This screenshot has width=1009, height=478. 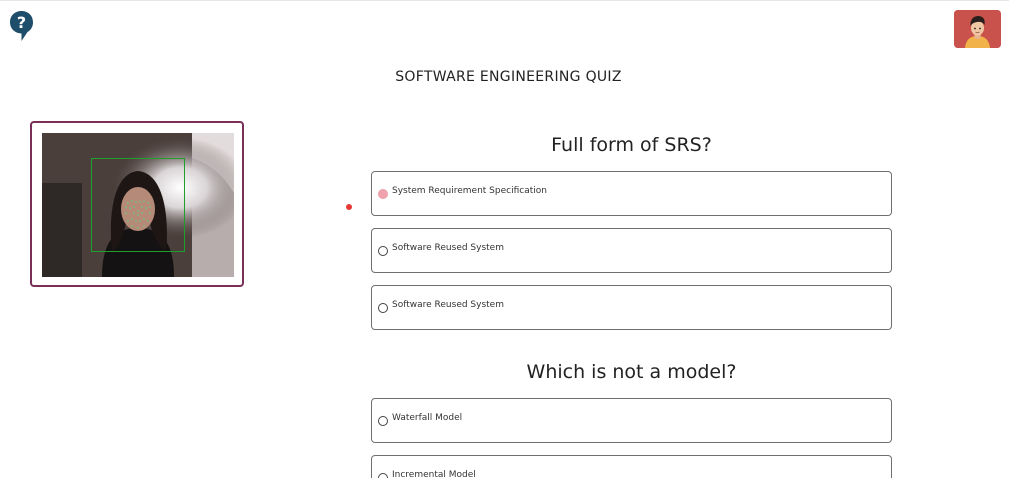 I want to click on user-avatar-icon, so click(x=977, y=29).